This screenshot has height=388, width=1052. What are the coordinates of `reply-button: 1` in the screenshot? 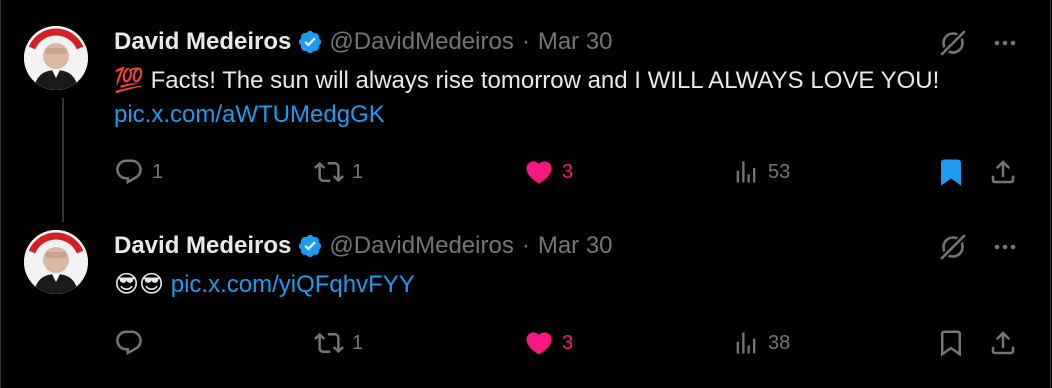 It's located at (138, 172).